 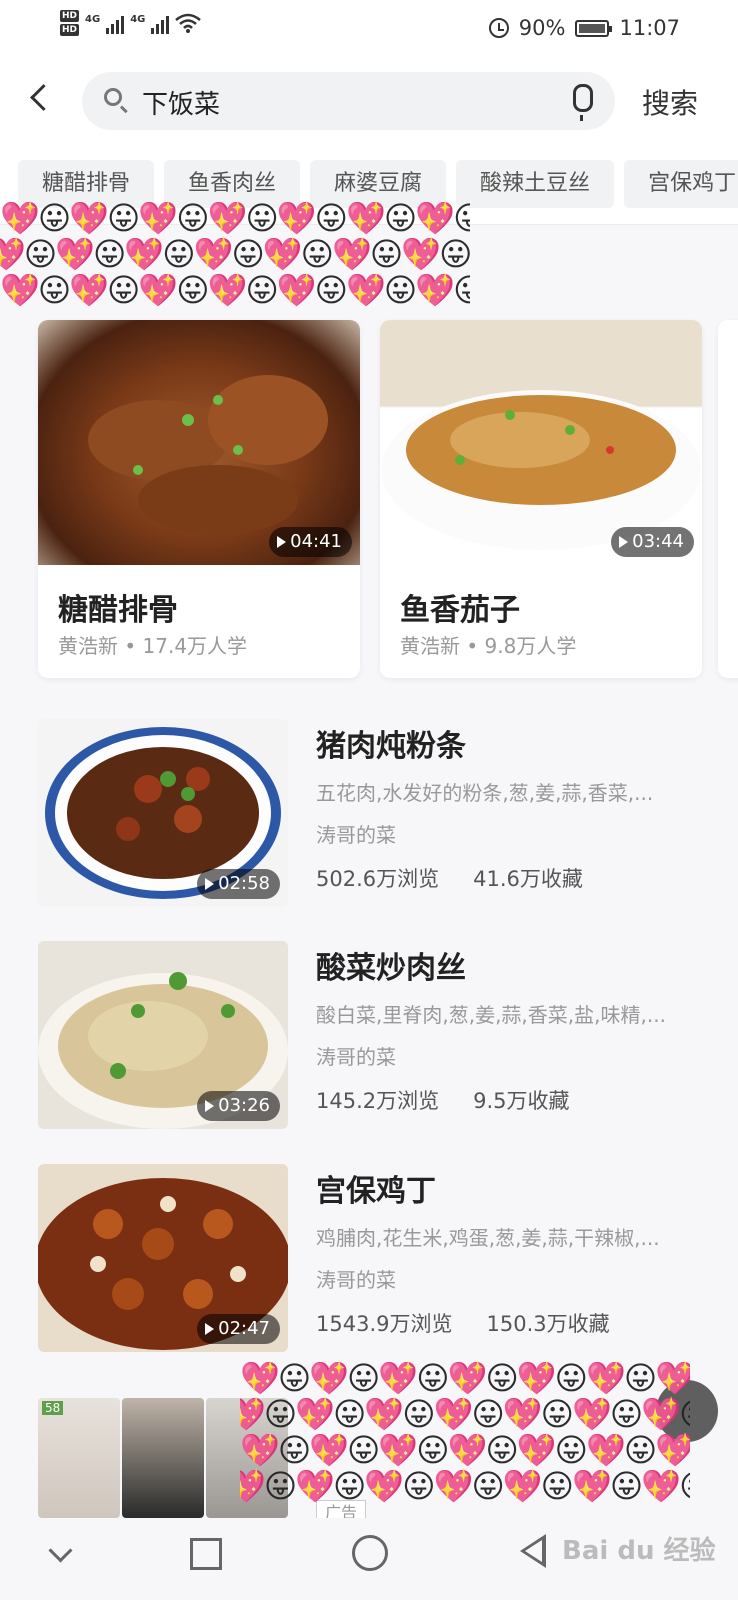 What do you see at coordinates (163, 1035) in the screenshot?
I see `recipe-thumbnail: 03:26` at bounding box center [163, 1035].